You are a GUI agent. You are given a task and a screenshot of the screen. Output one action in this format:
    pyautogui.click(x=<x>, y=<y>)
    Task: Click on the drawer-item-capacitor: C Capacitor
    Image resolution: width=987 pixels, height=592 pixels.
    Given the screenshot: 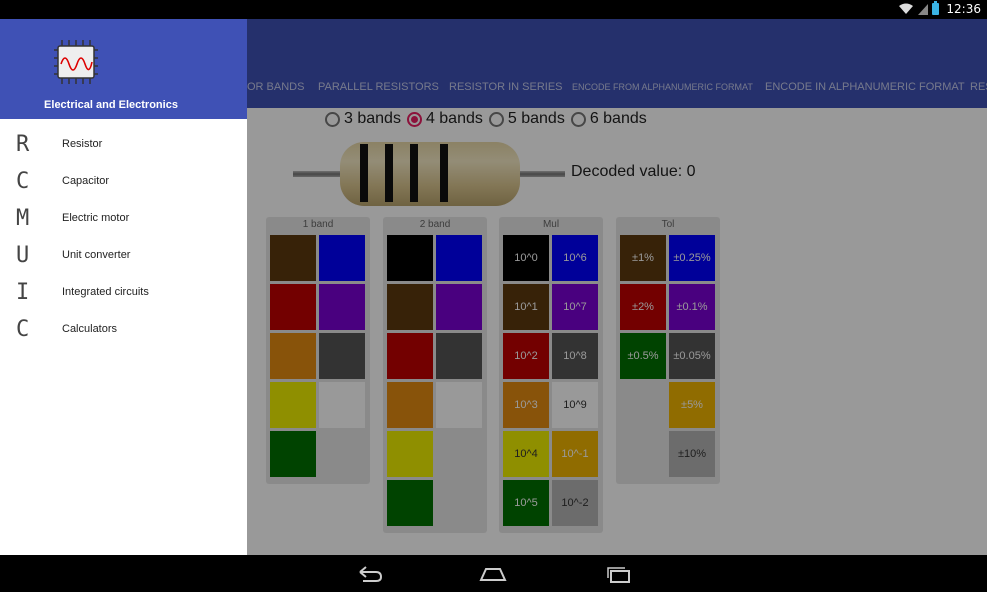 What is the action you would take?
    pyautogui.click(x=123, y=181)
    